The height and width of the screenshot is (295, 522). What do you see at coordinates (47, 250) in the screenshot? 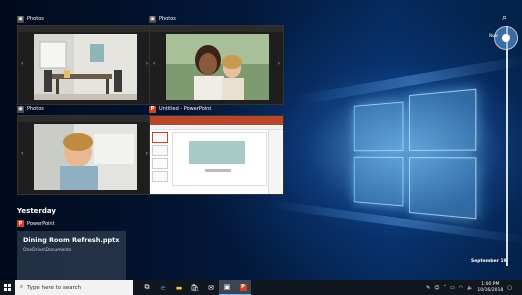
I see `activity-path: OneDrive\Documents` at bounding box center [47, 250].